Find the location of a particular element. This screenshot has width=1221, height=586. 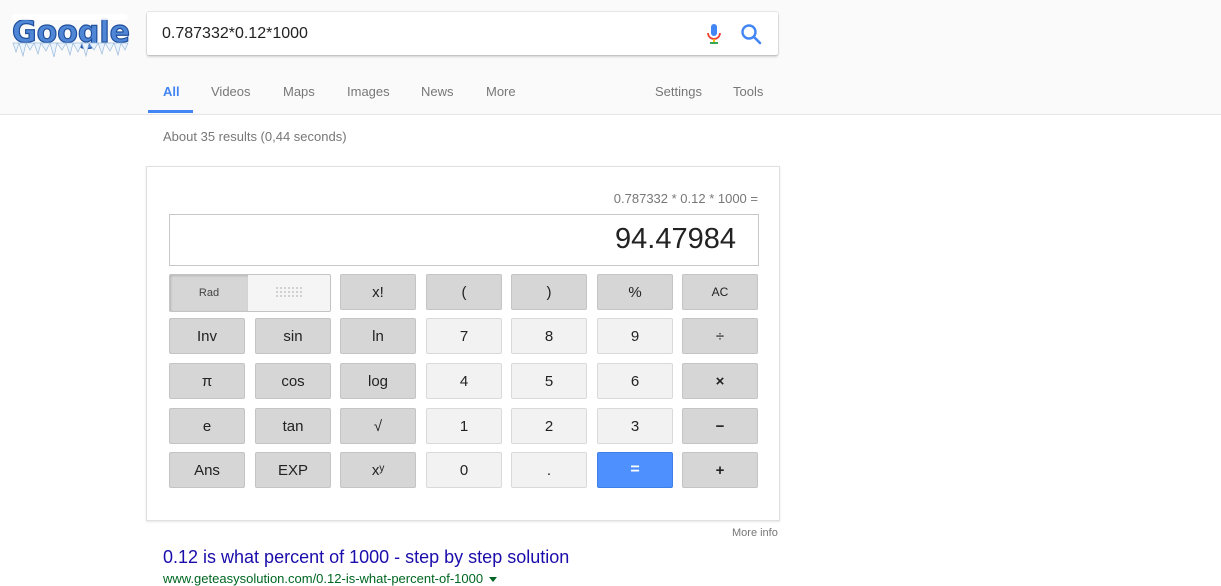

inverse-button: Inv is located at coordinates (207, 336).